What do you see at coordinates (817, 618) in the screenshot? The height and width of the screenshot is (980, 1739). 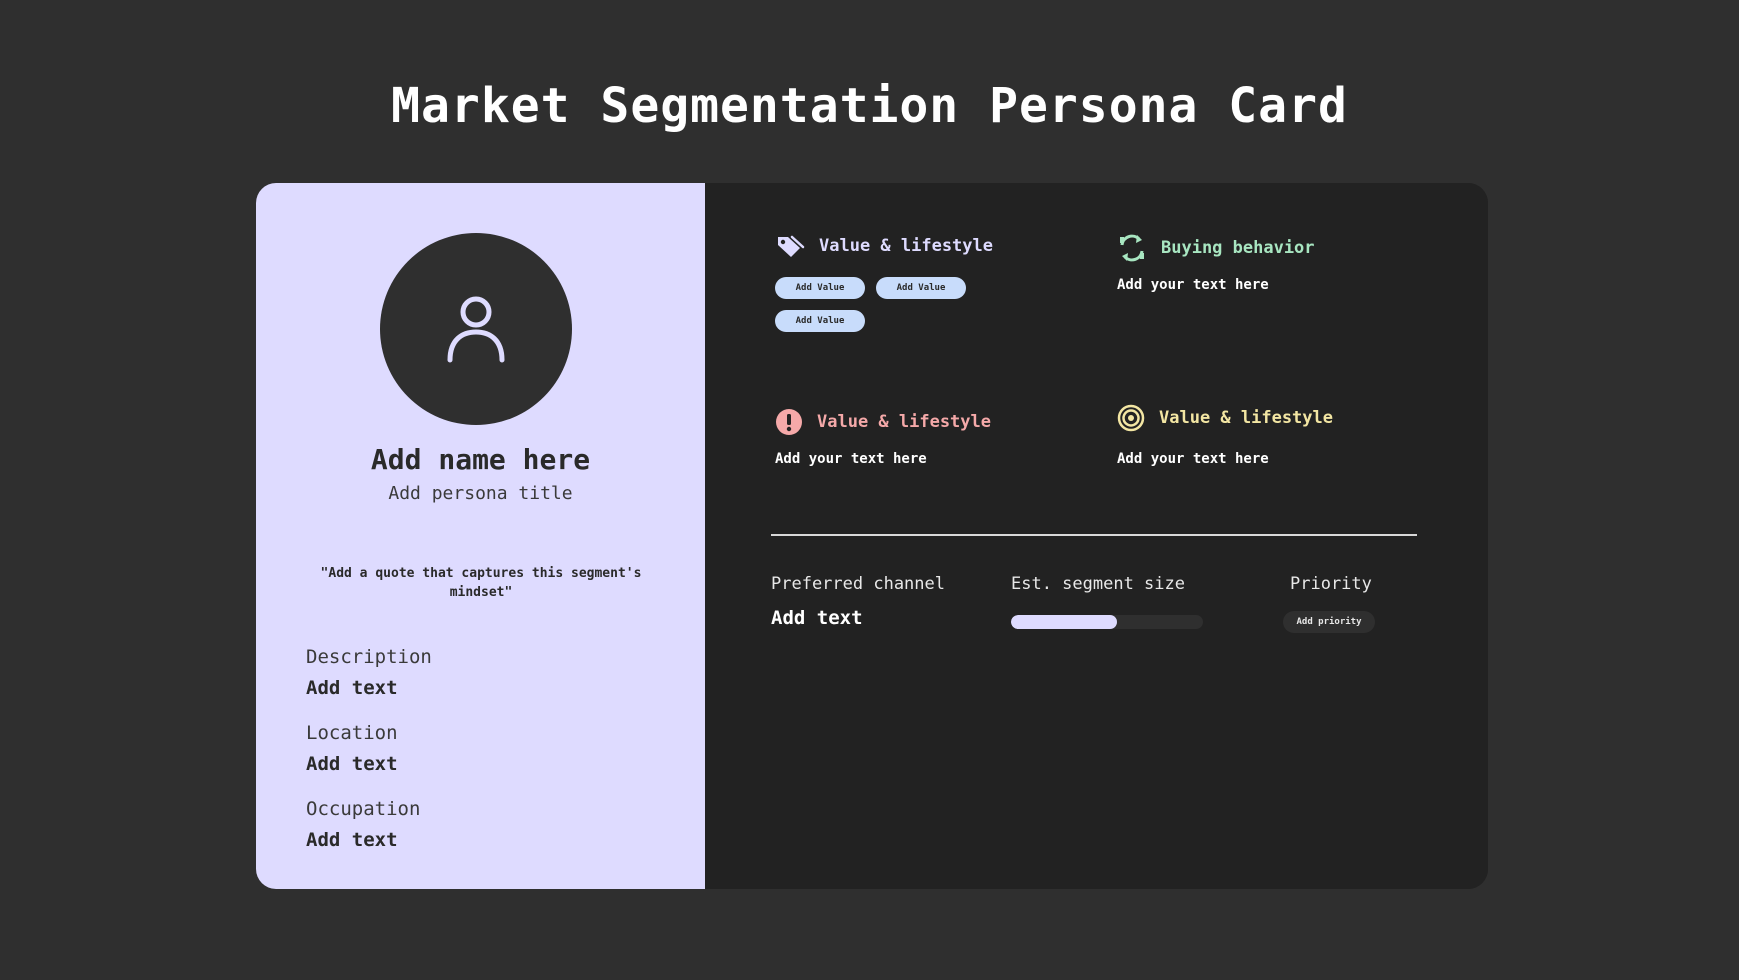 I see `preferred-channel-value: Add text` at bounding box center [817, 618].